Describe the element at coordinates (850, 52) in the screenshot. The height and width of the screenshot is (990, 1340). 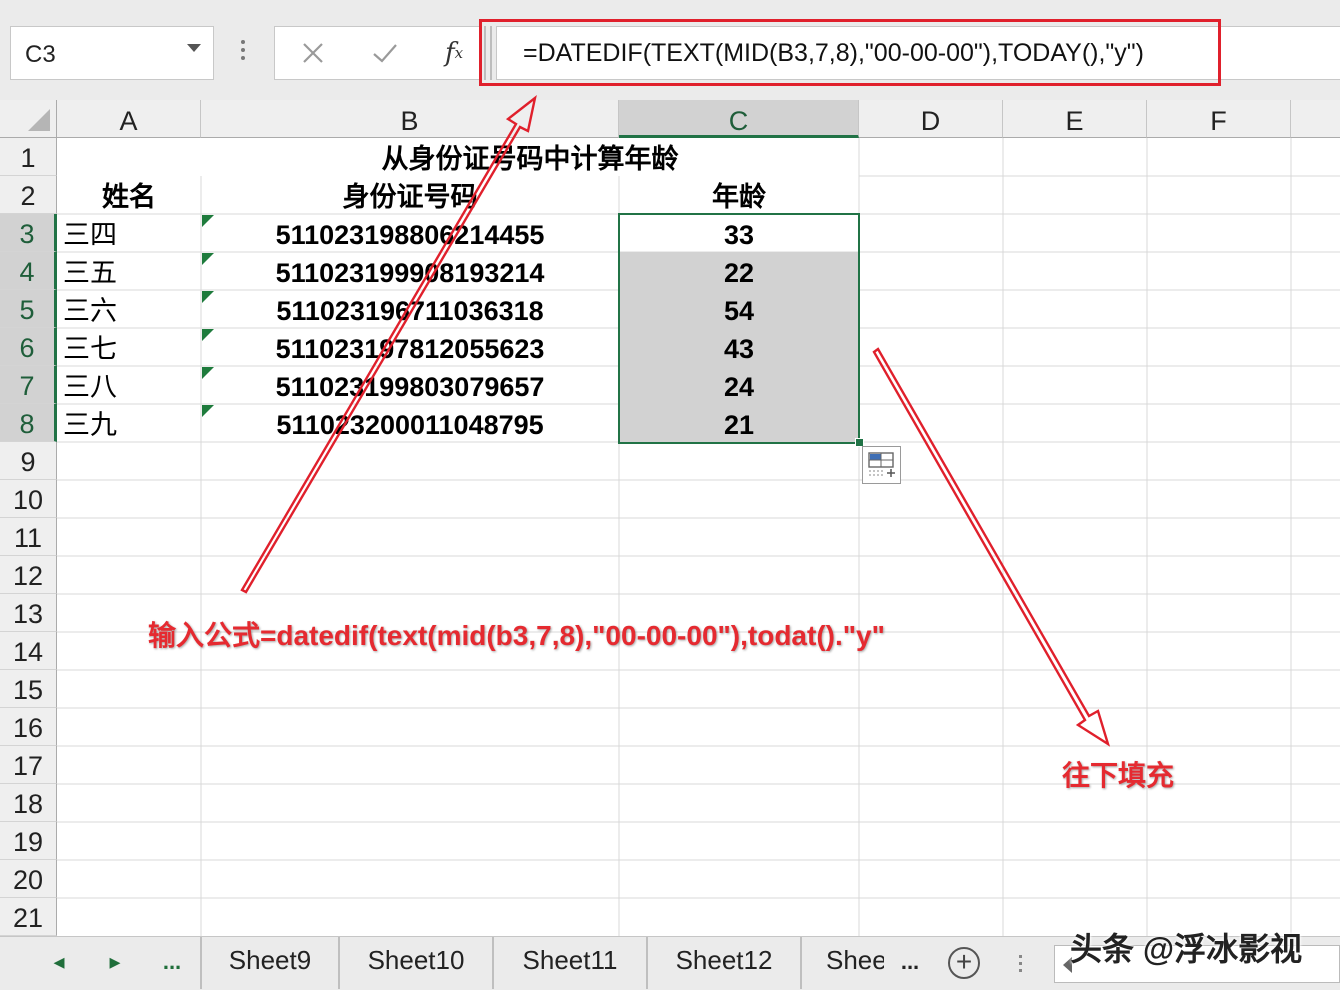
I see `formula-highlight-box` at that location.